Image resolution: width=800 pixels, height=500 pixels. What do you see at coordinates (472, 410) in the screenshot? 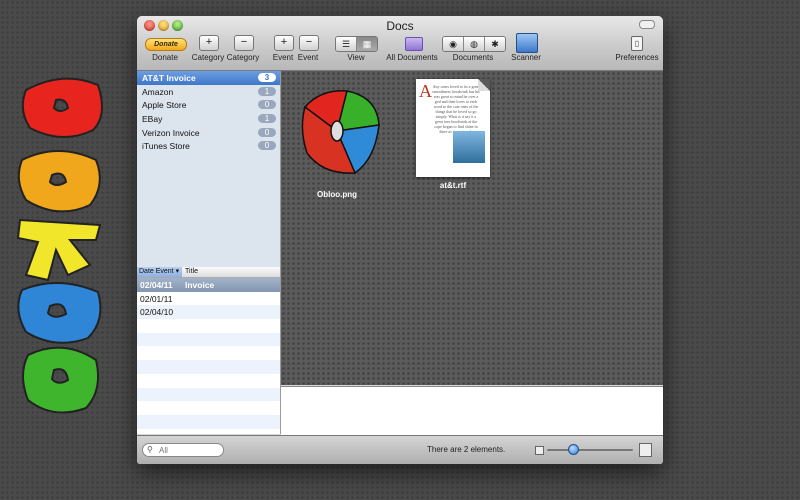
I see `preview-pane` at bounding box center [472, 410].